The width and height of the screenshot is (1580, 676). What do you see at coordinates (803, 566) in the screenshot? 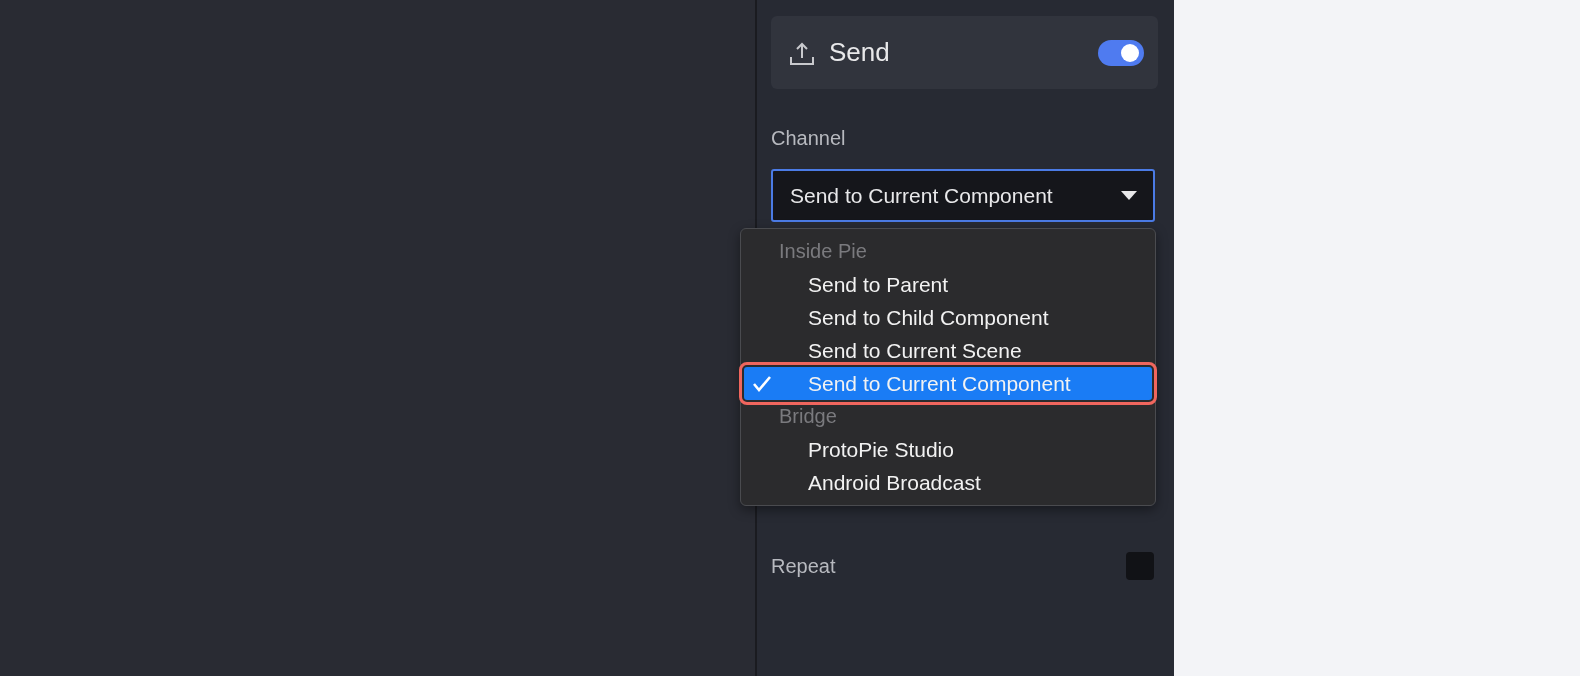
I see `field-label: Repeat` at bounding box center [803, 566].